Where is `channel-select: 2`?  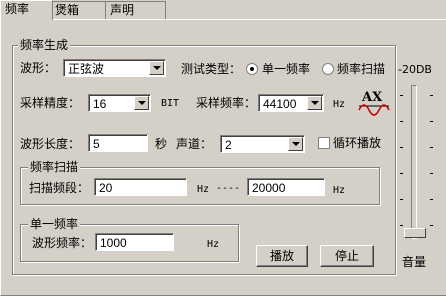 channel-select: 2 is located at coordinates (262, 144).